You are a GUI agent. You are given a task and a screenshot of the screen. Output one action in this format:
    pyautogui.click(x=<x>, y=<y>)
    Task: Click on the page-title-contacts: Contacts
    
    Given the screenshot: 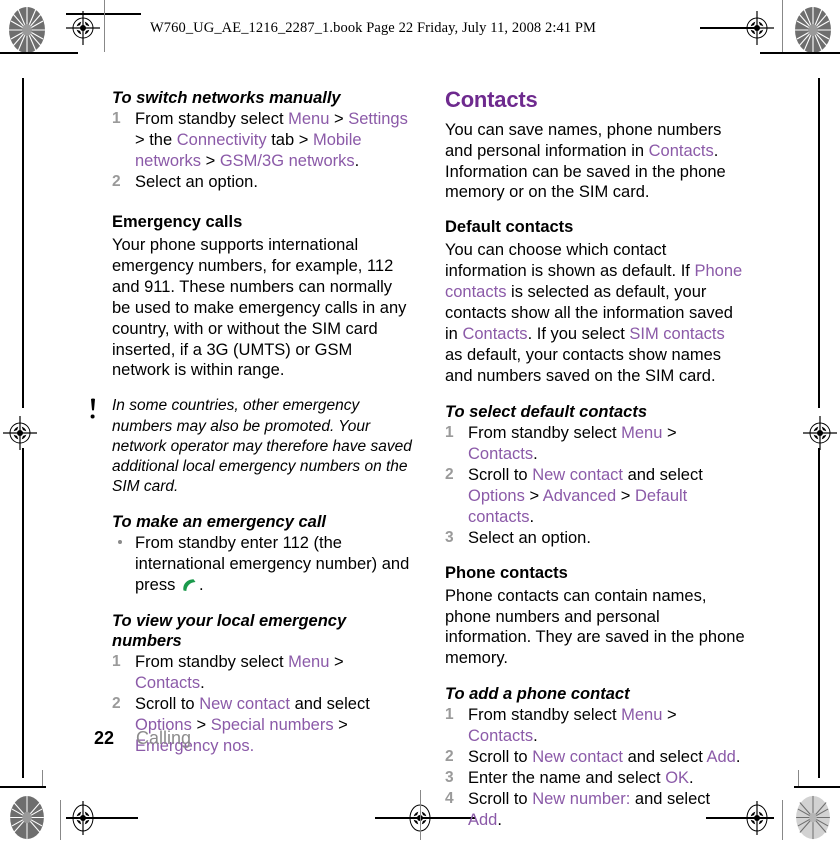 What is the action you would take?
    pyautogui.click(x=491, y=99)
    